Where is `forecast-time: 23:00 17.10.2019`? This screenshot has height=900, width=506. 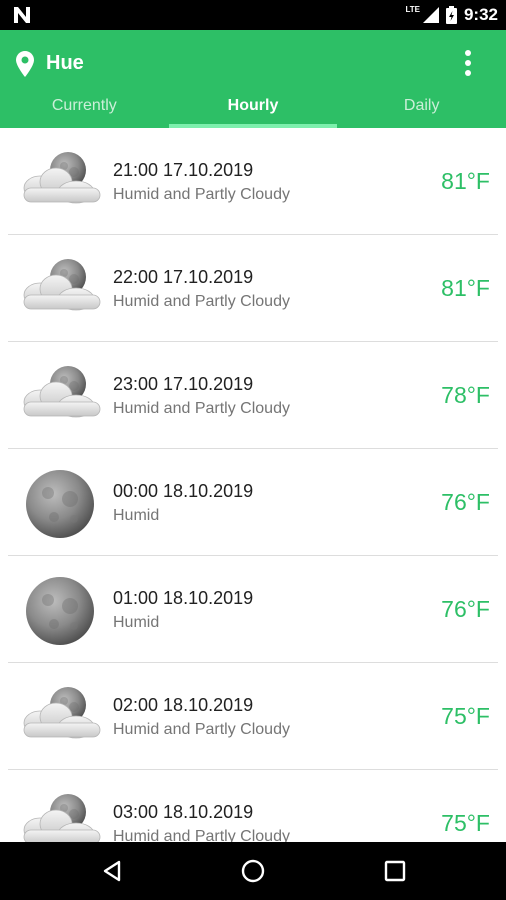
forecast-time: 23:00 17.10.2019 is located at coordinates (183, 384).